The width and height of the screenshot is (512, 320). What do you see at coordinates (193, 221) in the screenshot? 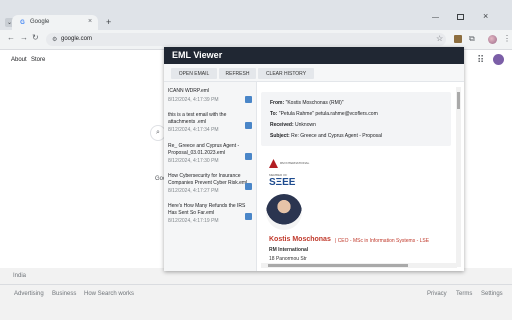
I see `history-item-date: 8/12/2024, 4:17:19 PM` at bounding box center [193, 221].